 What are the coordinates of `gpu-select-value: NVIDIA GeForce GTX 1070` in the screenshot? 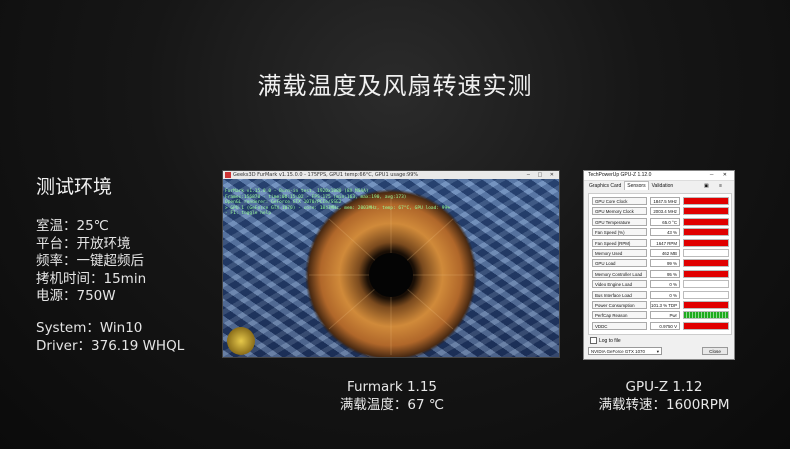 It's located at (618, 351).